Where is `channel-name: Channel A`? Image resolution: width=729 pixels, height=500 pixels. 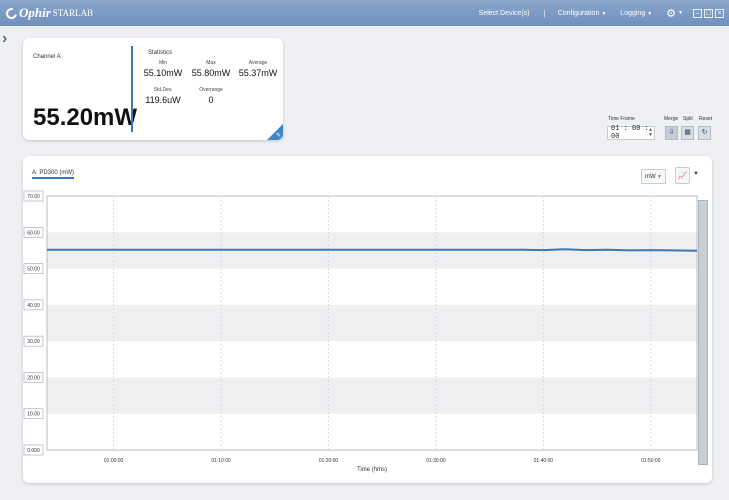 channel-name: Channel A is located at coordinates (47, 57).